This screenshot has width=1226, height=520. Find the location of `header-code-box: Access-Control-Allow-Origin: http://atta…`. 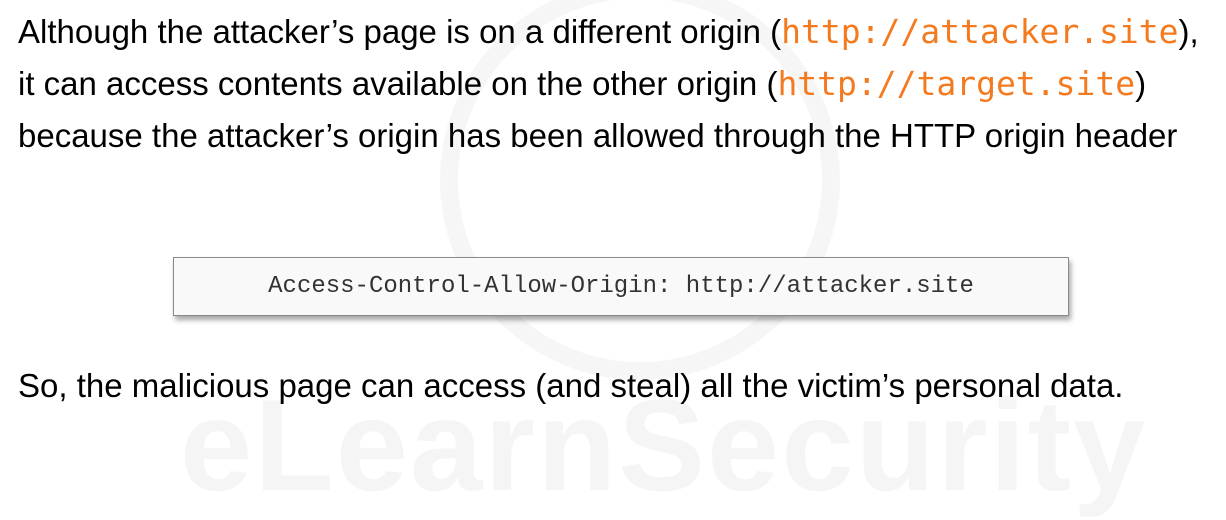

header-code-box: Access-Control-Allow-Origin: http://atta… is located at coordinates (621, 286).